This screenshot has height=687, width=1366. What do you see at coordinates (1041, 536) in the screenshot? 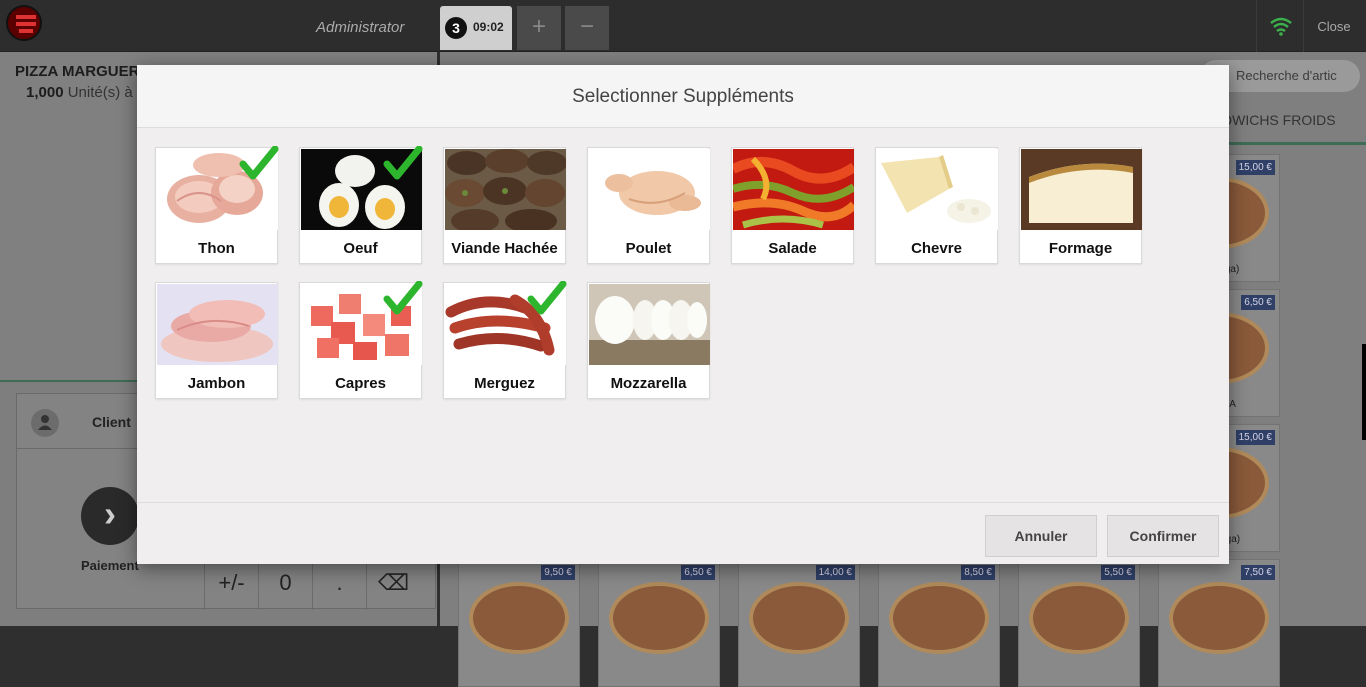
I see `cancel-button: Annuler` at bounding box center [1041, 536].